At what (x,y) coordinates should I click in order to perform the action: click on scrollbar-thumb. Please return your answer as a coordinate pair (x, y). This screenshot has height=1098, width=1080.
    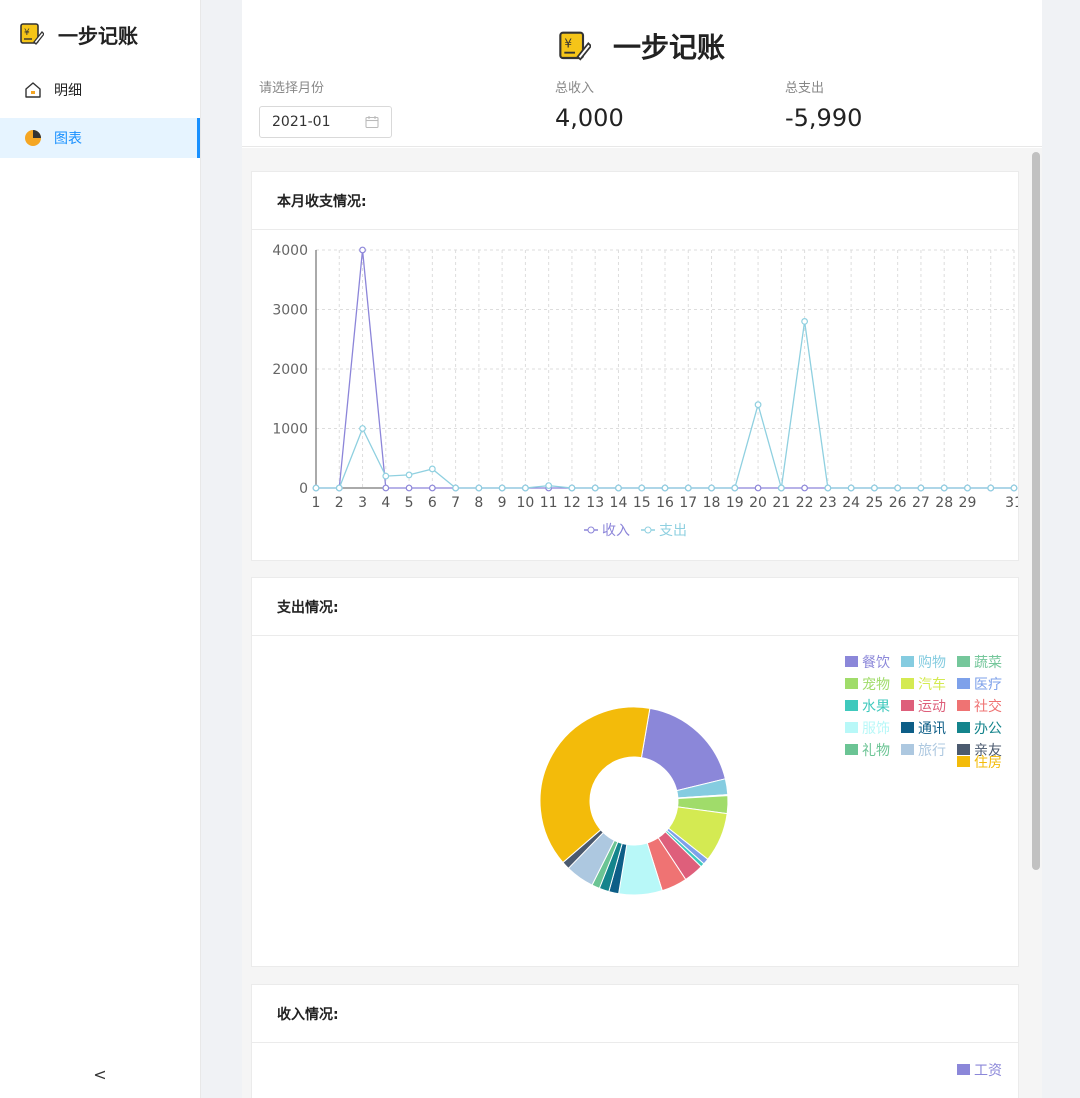
    Looking at the image, I should click on (1036, 511).